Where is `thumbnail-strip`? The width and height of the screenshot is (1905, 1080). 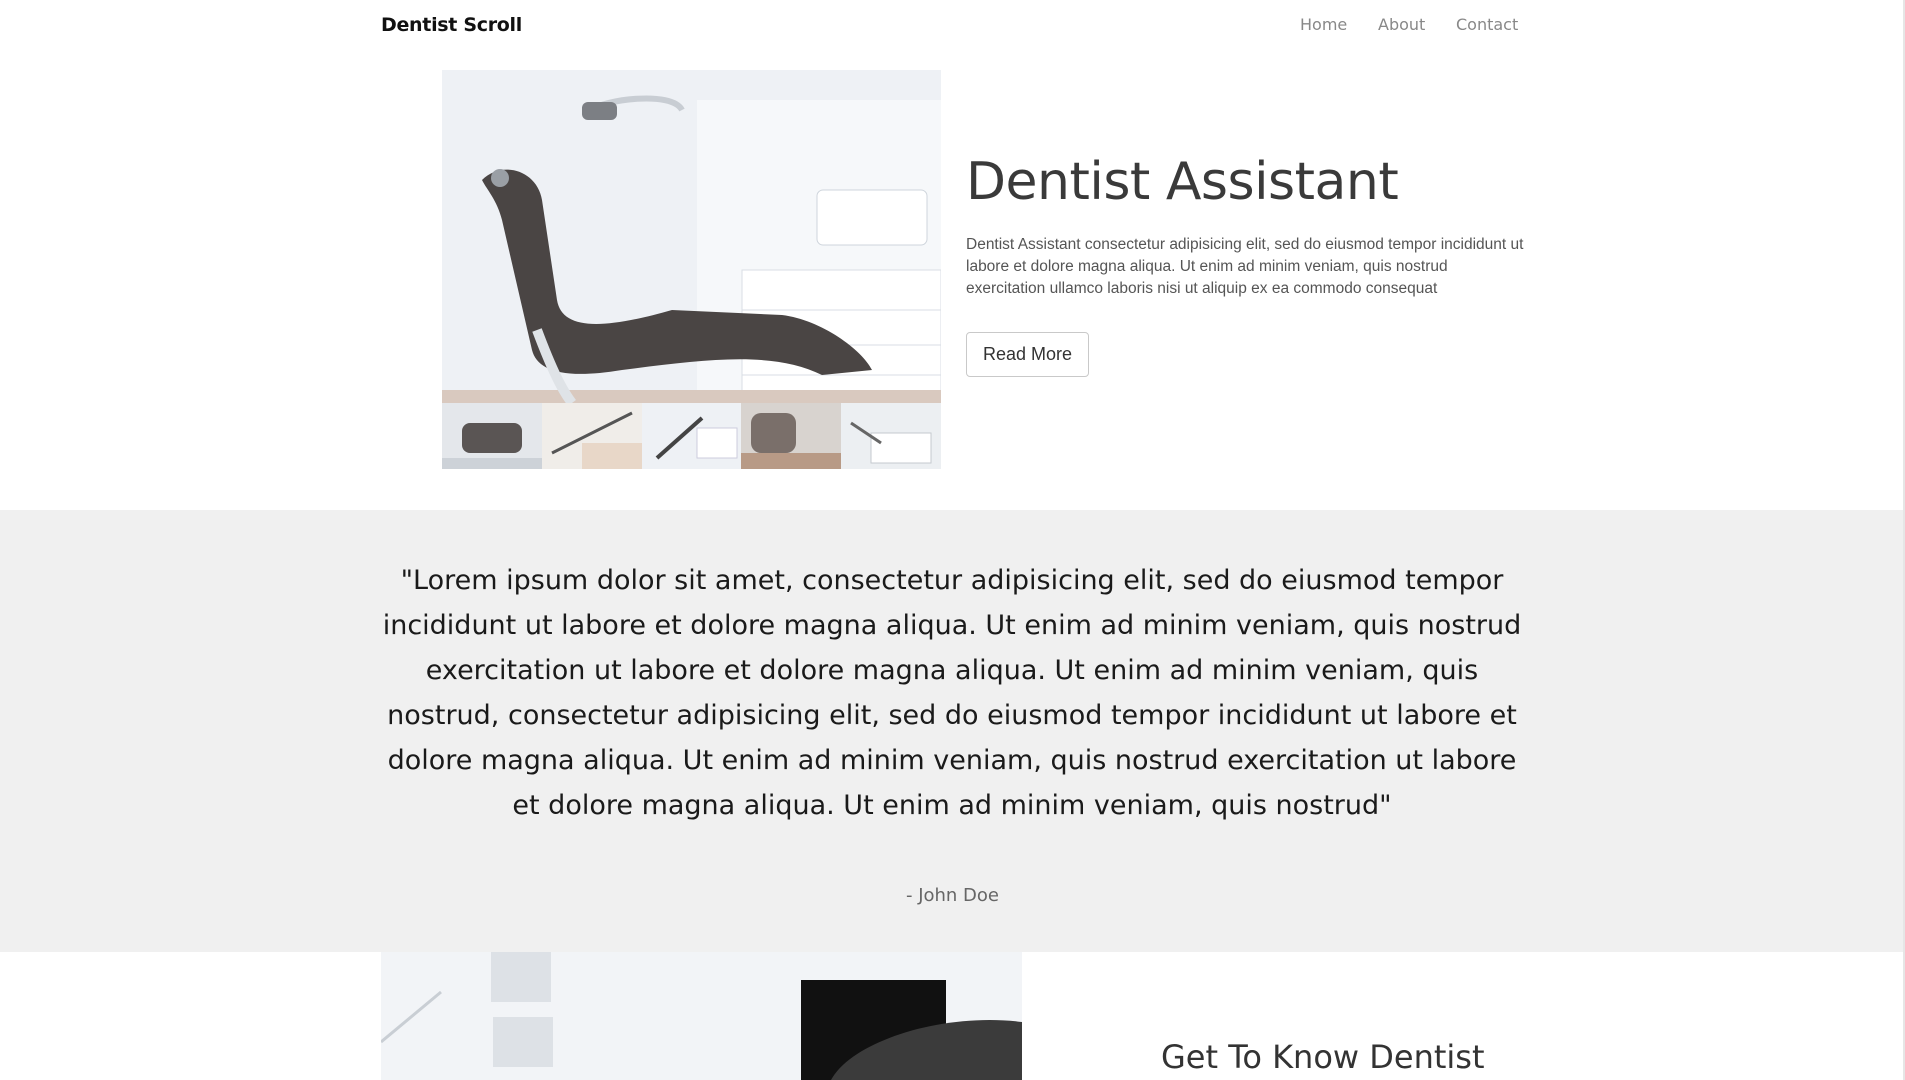
thumbnail-strip is located at coordinates (691, 436).